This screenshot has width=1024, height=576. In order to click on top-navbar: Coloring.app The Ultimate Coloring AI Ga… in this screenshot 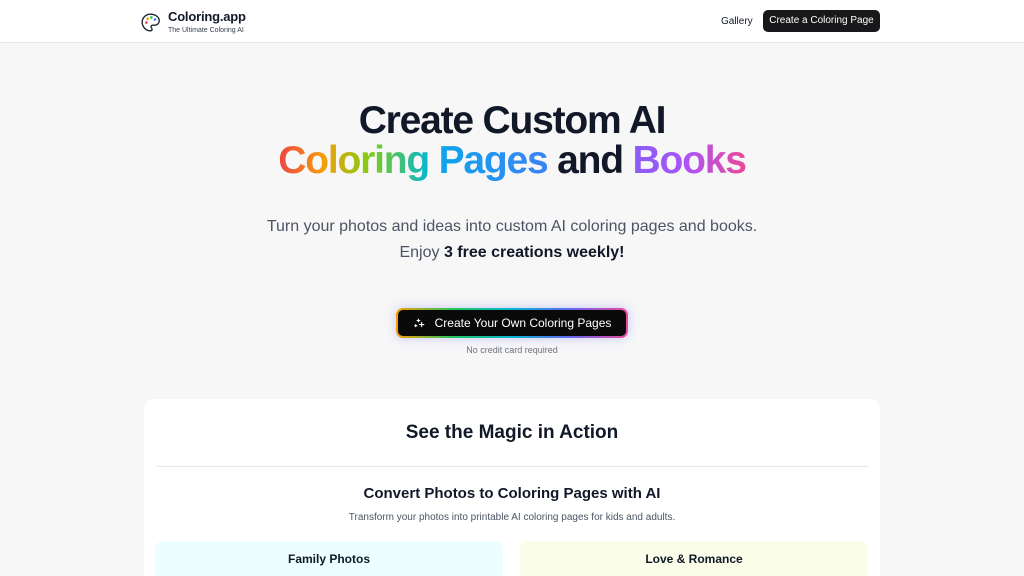, I will do `click(512, 21)`.